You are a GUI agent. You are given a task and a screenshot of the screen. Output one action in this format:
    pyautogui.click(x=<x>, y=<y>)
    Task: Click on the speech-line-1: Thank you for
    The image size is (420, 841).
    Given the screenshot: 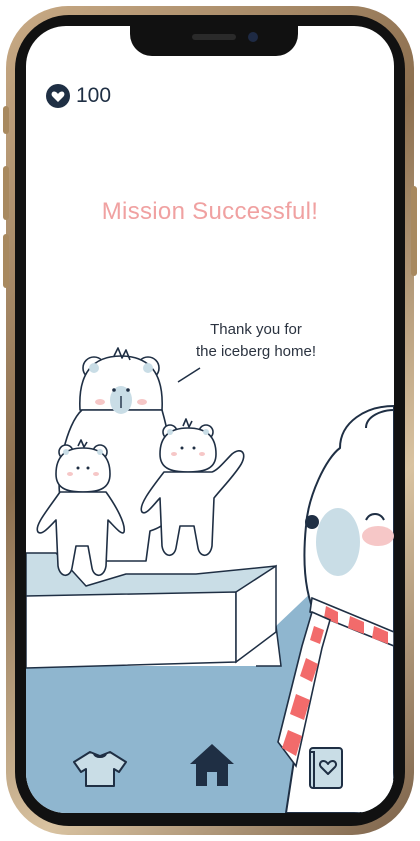 What is the action you would take?
    pyautogui.click(x=256, y=329)
    